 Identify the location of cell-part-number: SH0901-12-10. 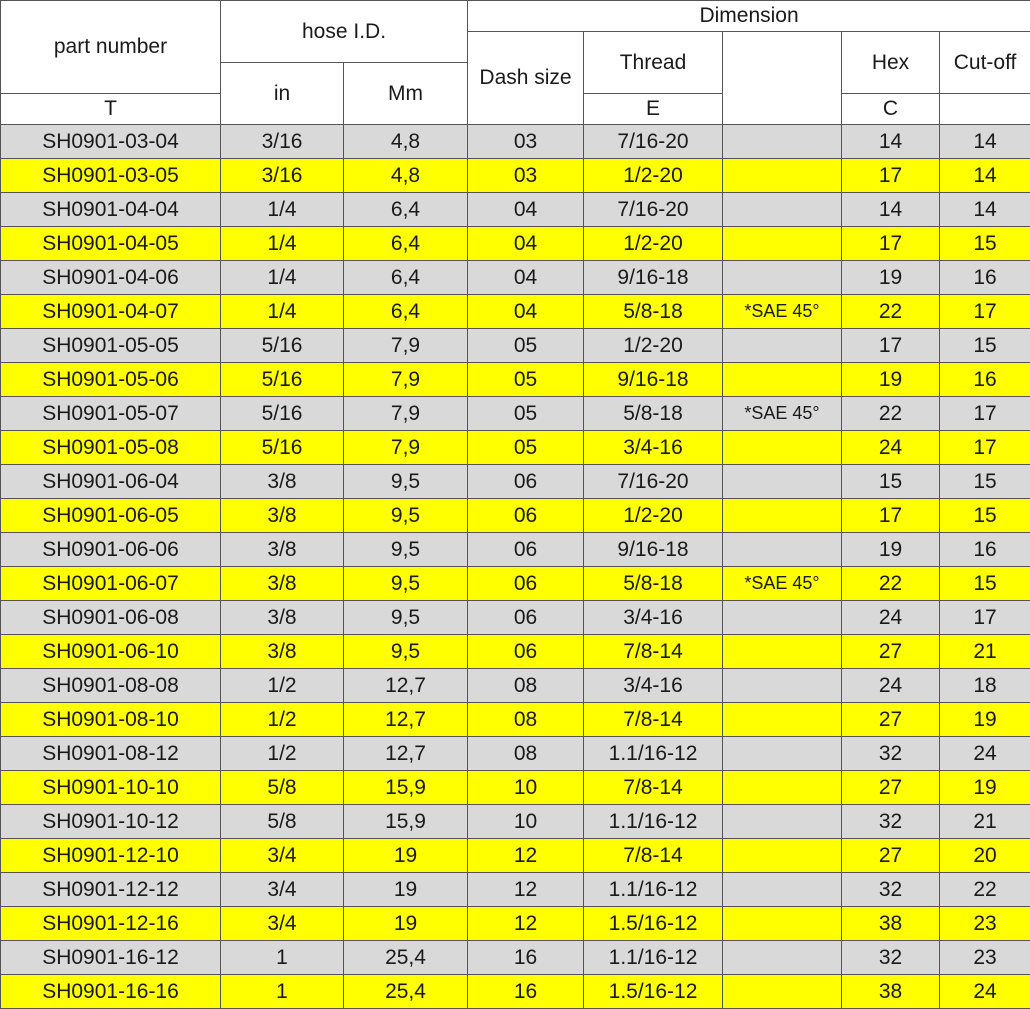
(111, 856).